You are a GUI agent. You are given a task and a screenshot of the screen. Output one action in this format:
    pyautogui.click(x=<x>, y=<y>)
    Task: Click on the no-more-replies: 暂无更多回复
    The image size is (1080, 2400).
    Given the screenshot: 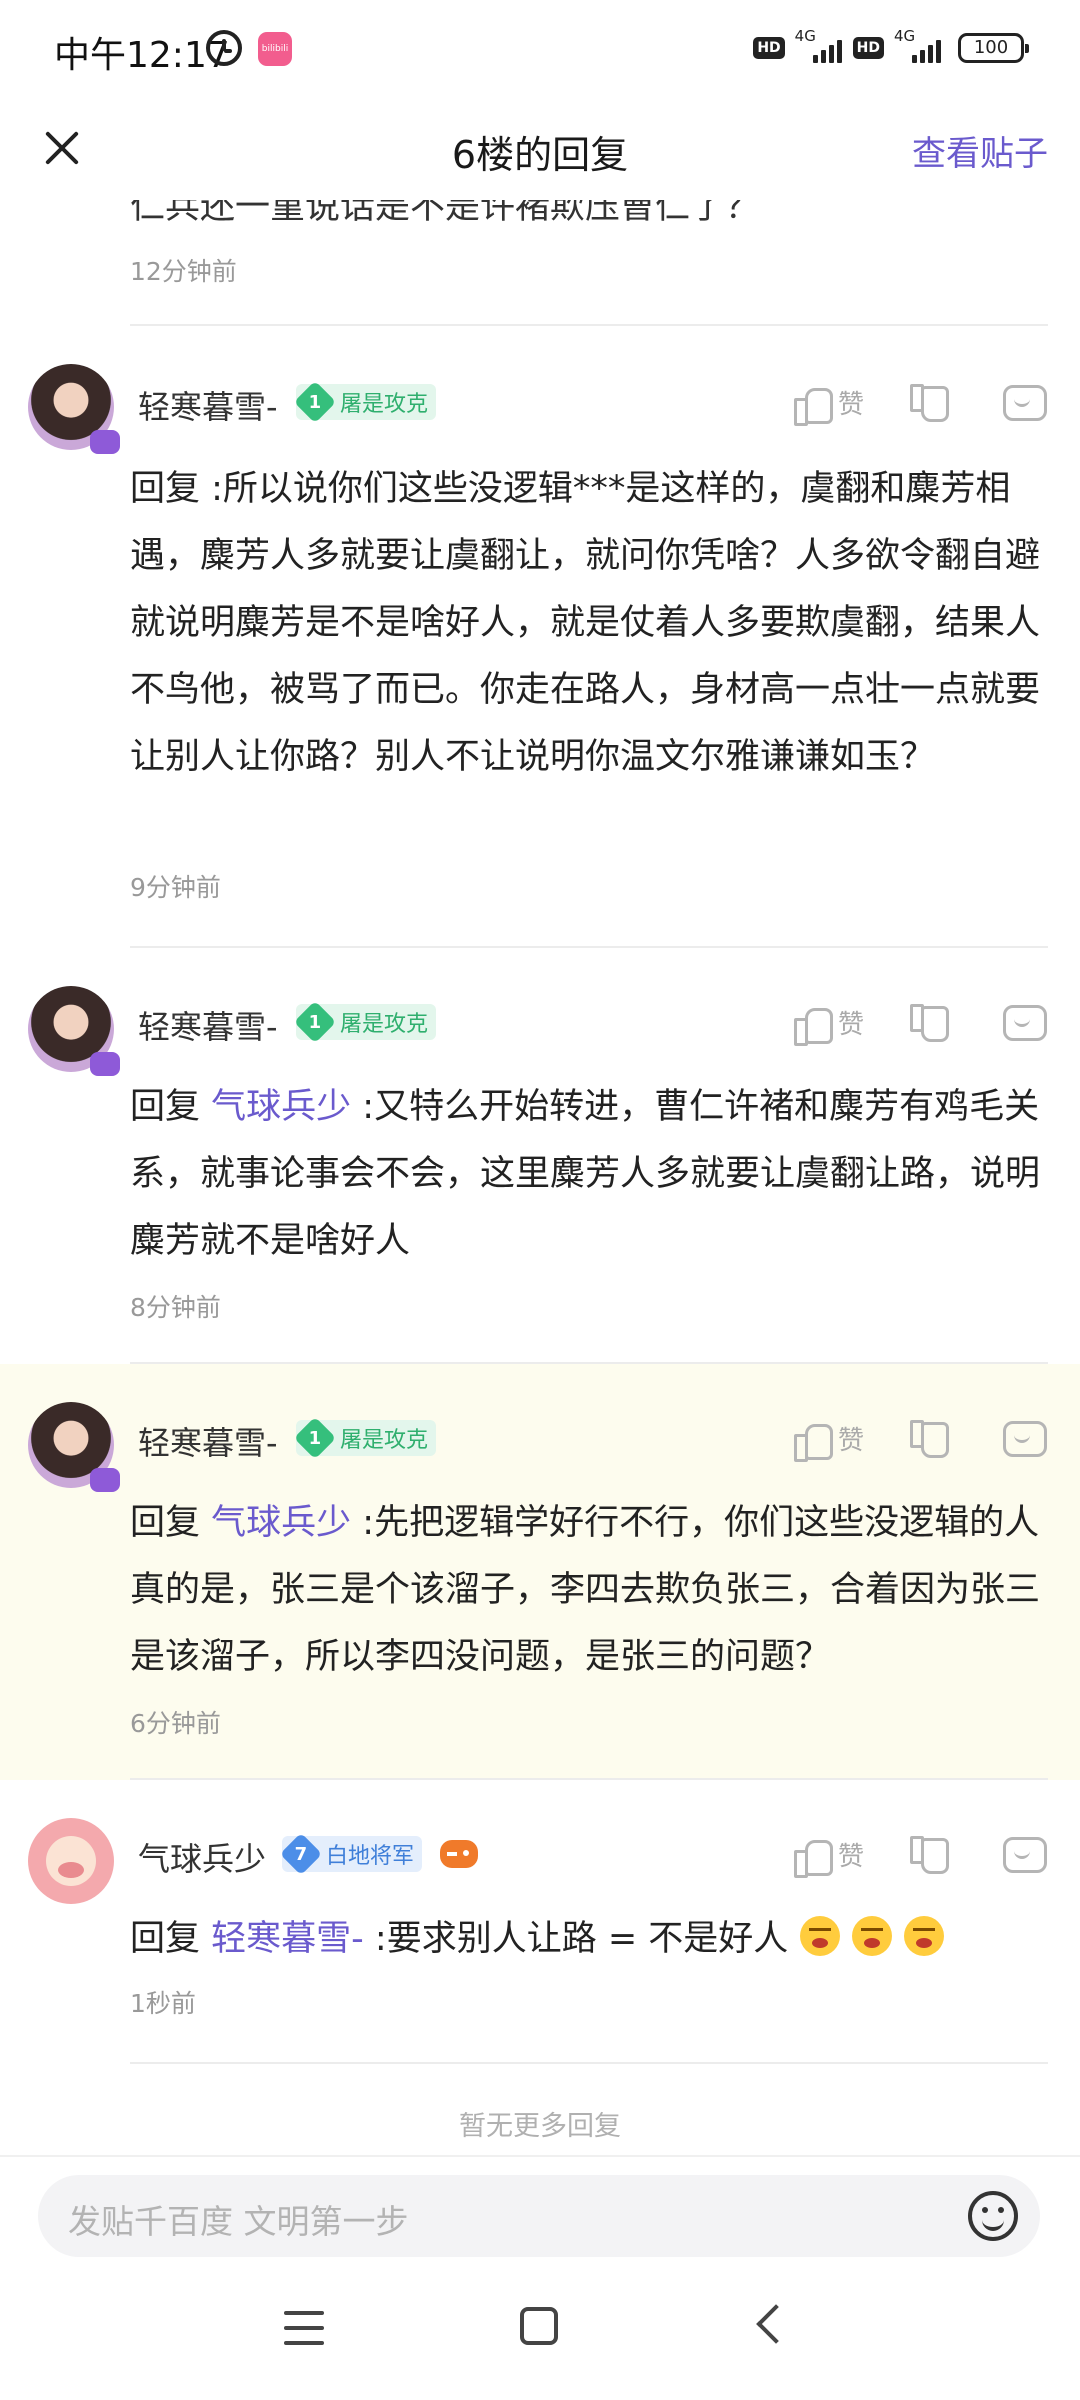 What is the action you would take?
    pyautogui.click(x=540, y=2126)
    